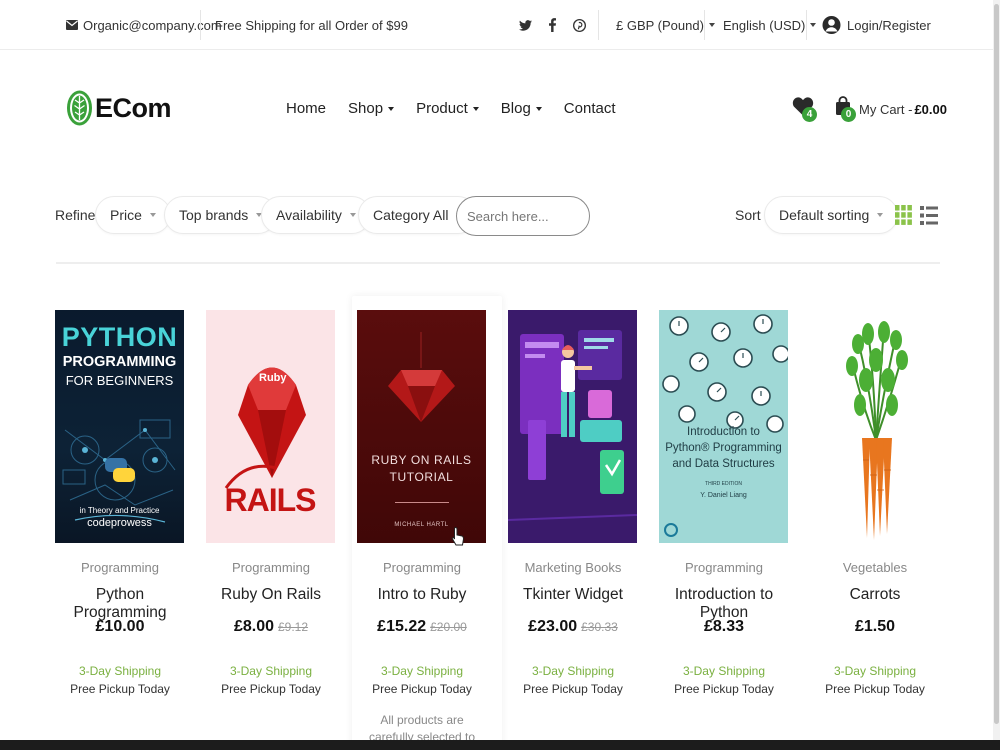 Image resolution: width=1000 pixels, height=750 pixels. What do you see at coordinates (525, 25) in the screenshot?
I see `twitter-link` at bounding box center [525, 25].